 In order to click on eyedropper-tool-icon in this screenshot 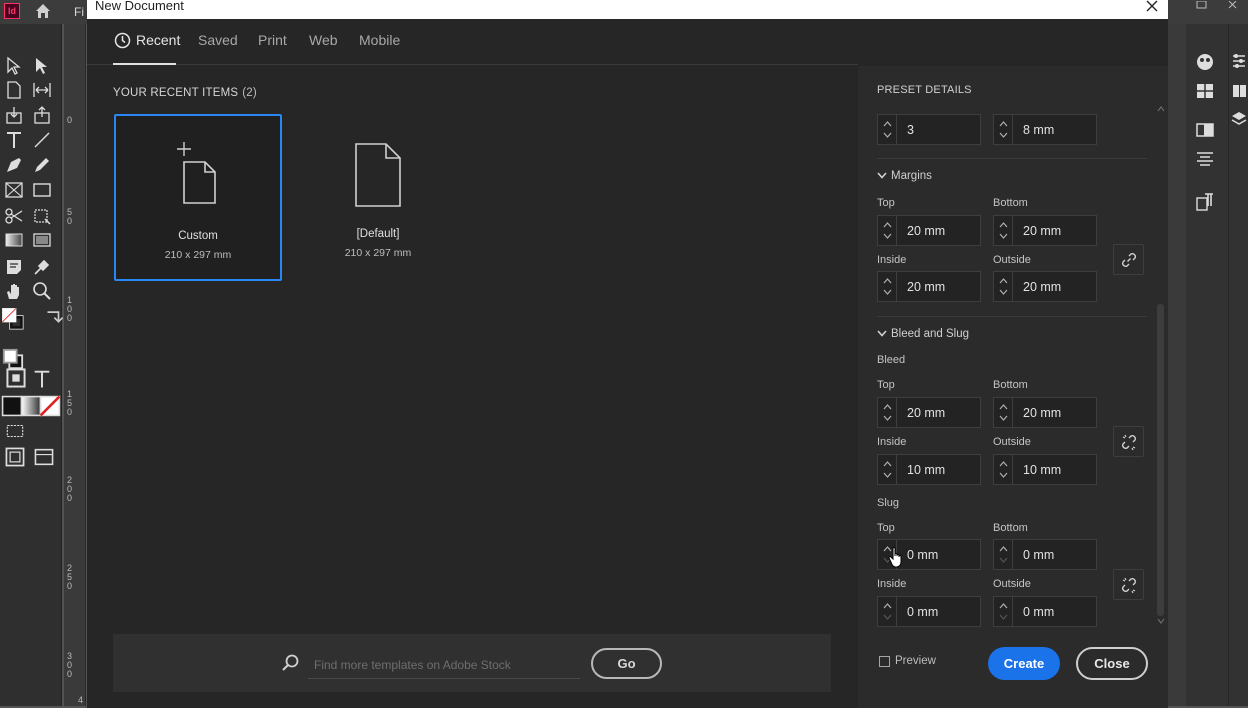, I will do `click(42, 267)`.